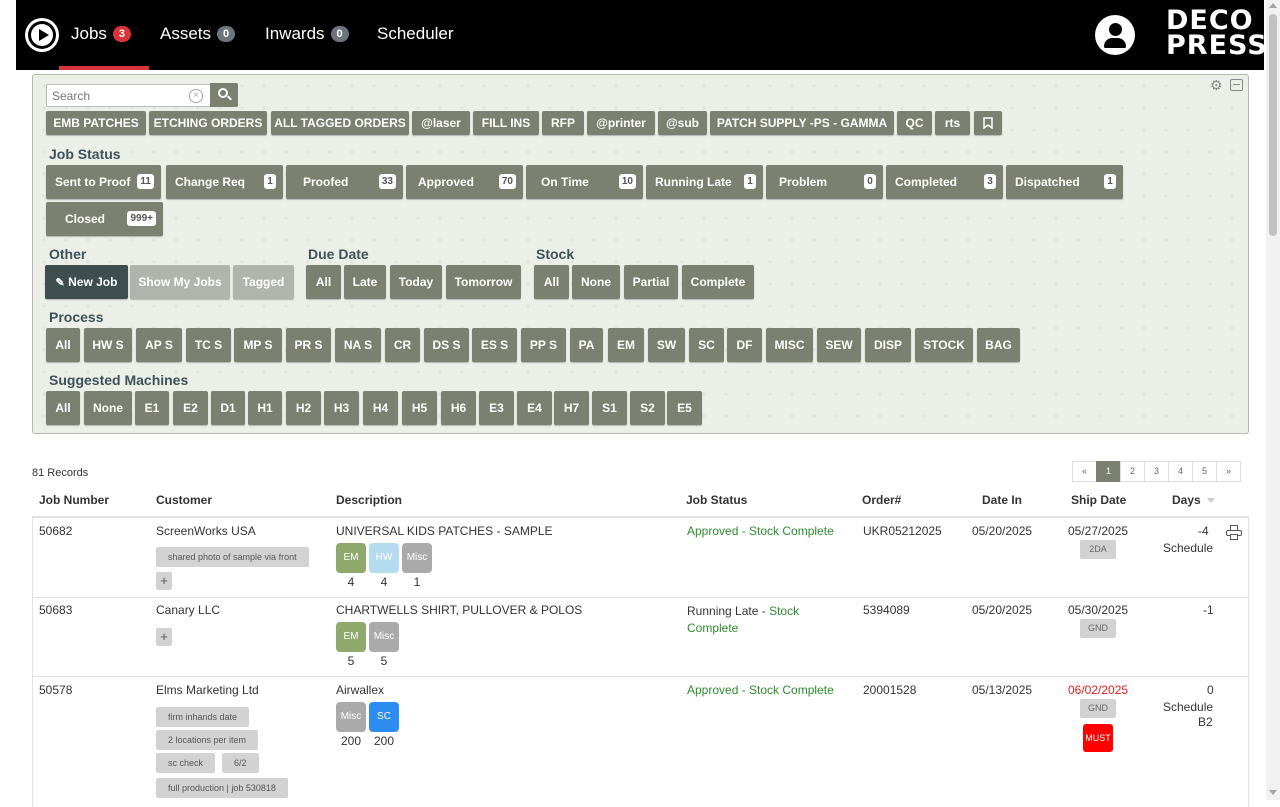 The width and height of the screenshot is (1280, 807). Describe the element at coordinates (224, 182) in the screenshot. I see `status-change-req: Change Req 1` at that location.